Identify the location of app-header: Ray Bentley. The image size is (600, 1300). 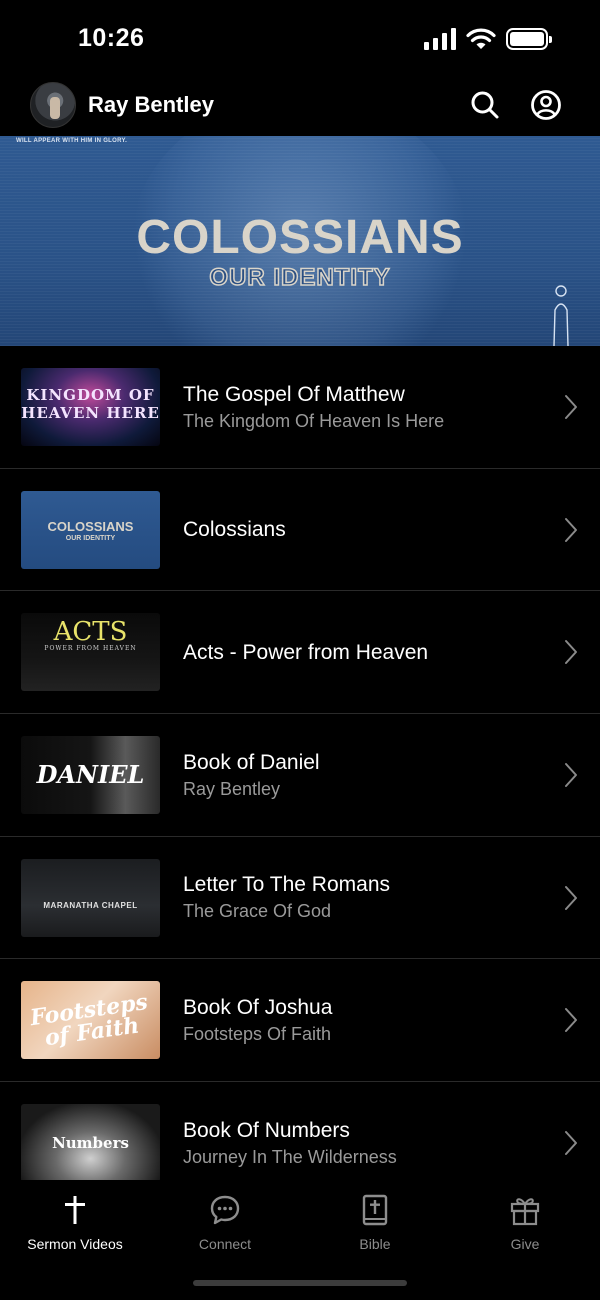
(300, 108).